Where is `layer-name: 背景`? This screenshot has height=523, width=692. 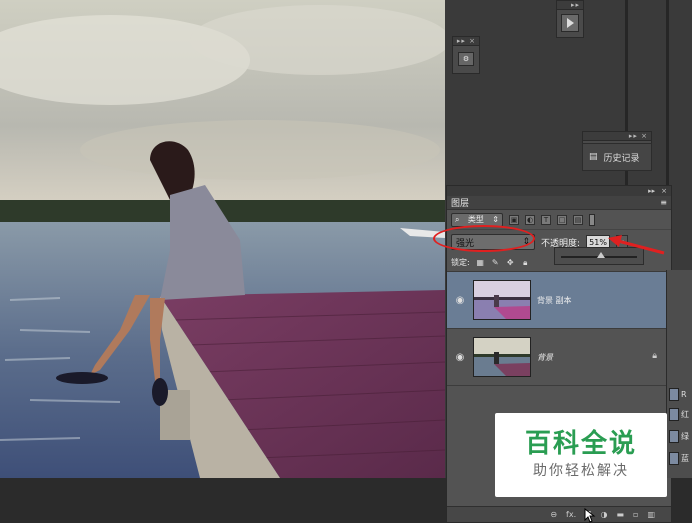
layer-name: 背景 is located at coordinates (545, 357).